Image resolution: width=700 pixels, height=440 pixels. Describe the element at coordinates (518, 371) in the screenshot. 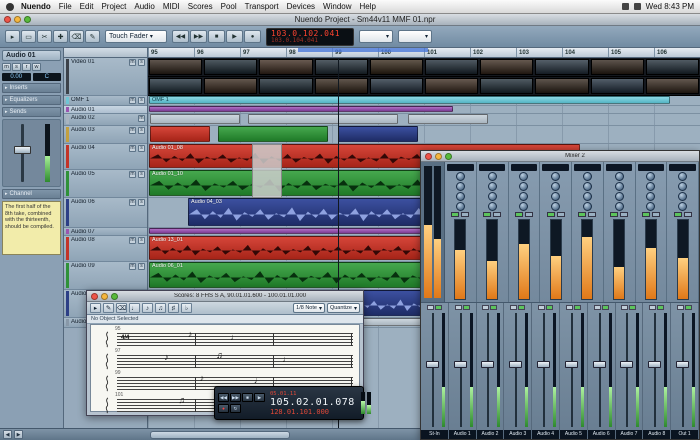

I see `mixer-fader-strip: Audio 3` at that location.